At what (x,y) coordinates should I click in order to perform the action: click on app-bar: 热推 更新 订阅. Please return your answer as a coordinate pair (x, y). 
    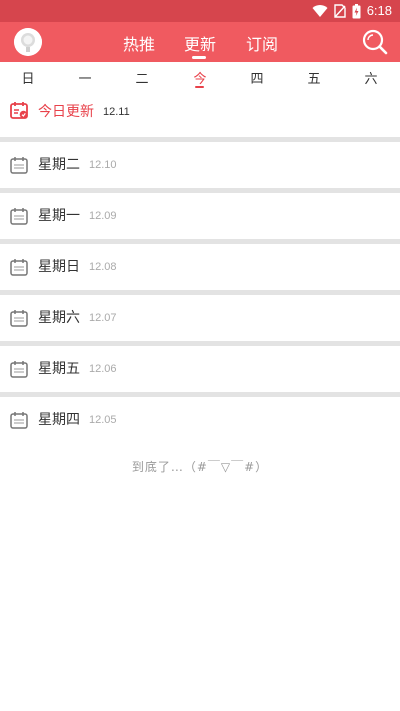
    Looking at the image, I should click on (200, 42).